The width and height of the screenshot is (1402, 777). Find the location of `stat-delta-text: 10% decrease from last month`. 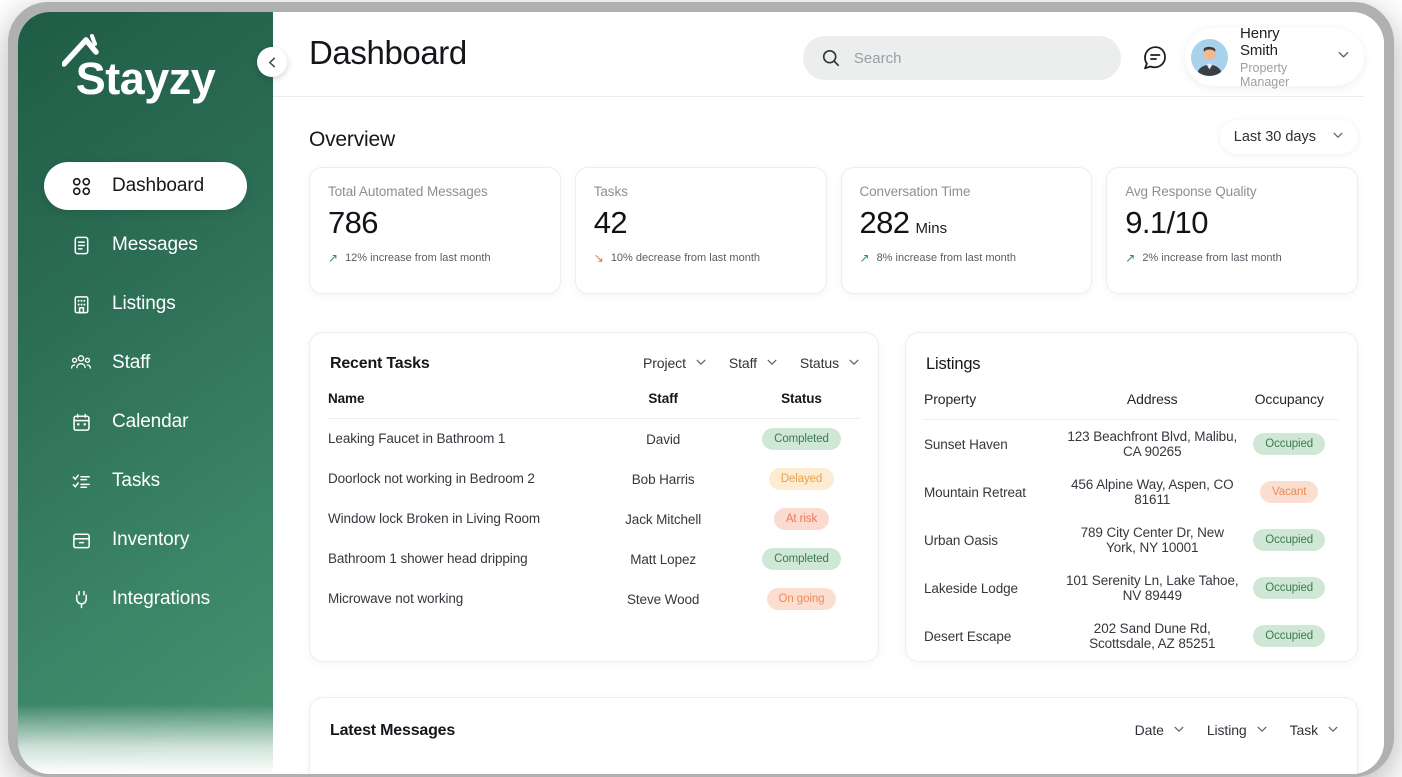

stat-delta-text: 10% decrease from last month is located at coordinates (685, 258).